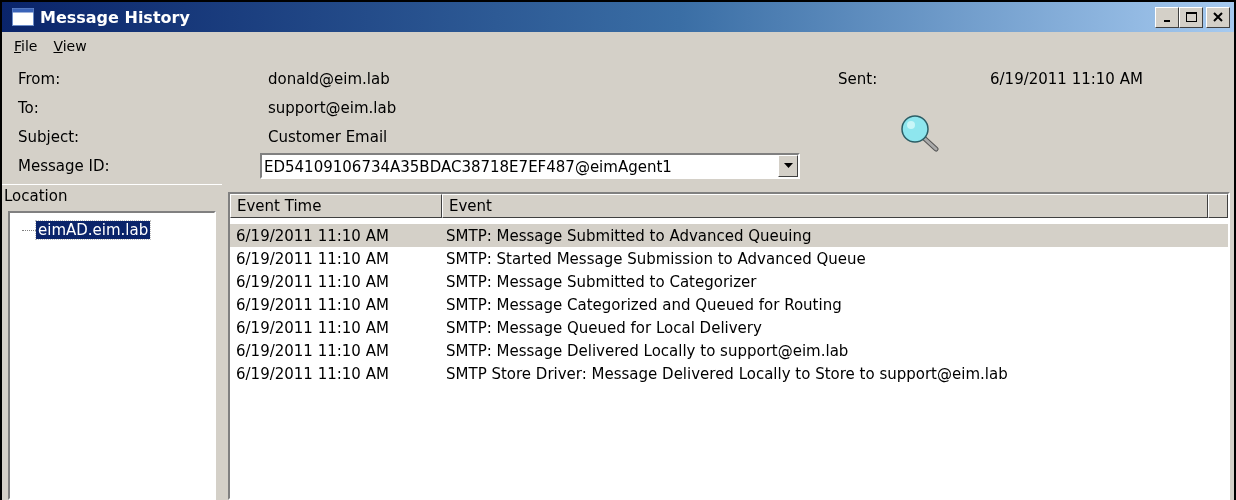 The height and width of the screenshot is (500, 1236). Describe the element at coordinates (93, 230) in the screenshot. I see `tree-item: eimAD.eim.lab` at that location.